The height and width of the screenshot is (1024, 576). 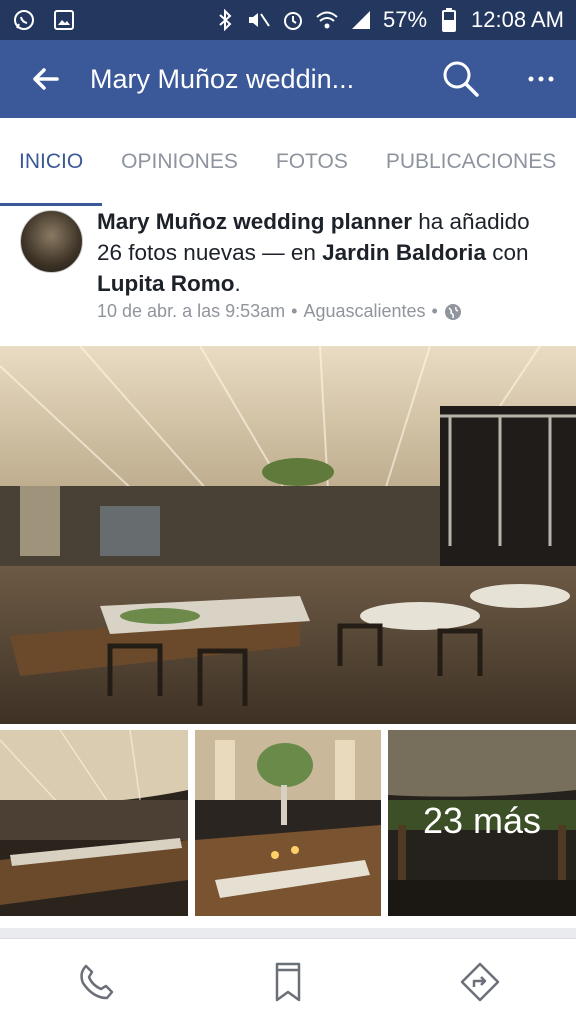 I want to click on tab-fotos: FOTOS, so click(x=312, y=162).